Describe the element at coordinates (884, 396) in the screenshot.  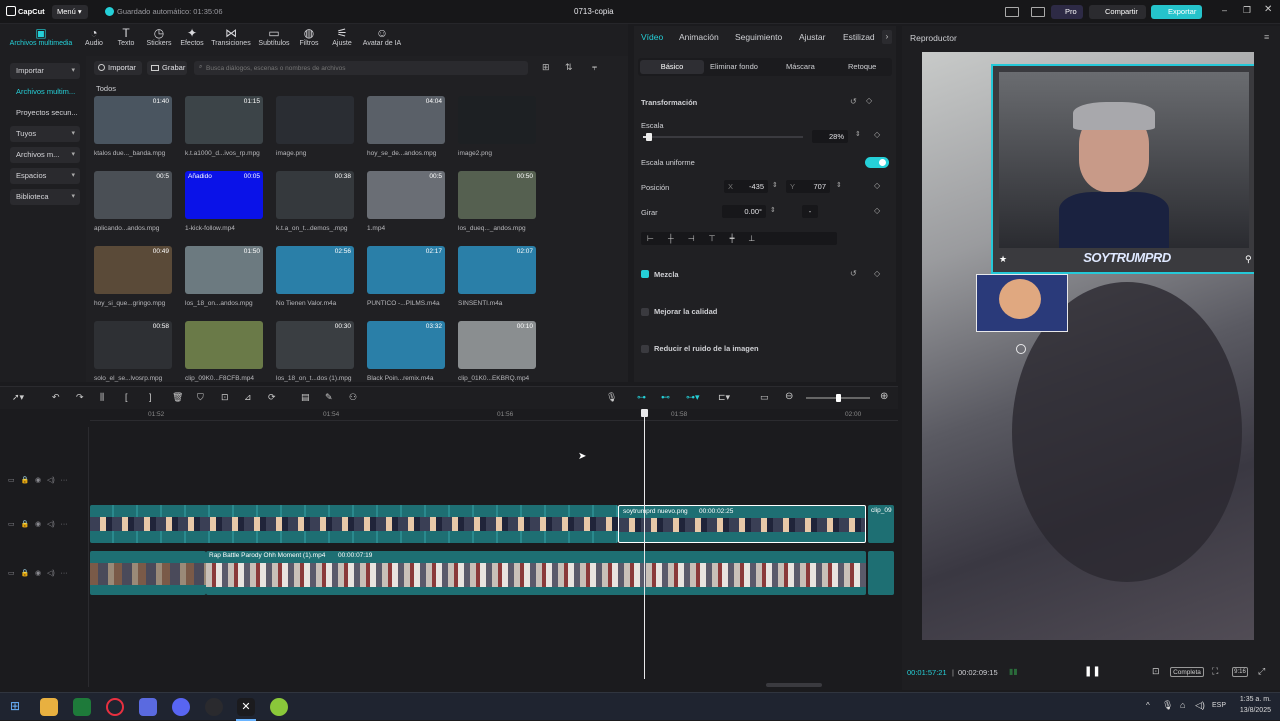
I see `zoom-in-icon: ⊕` at that location.